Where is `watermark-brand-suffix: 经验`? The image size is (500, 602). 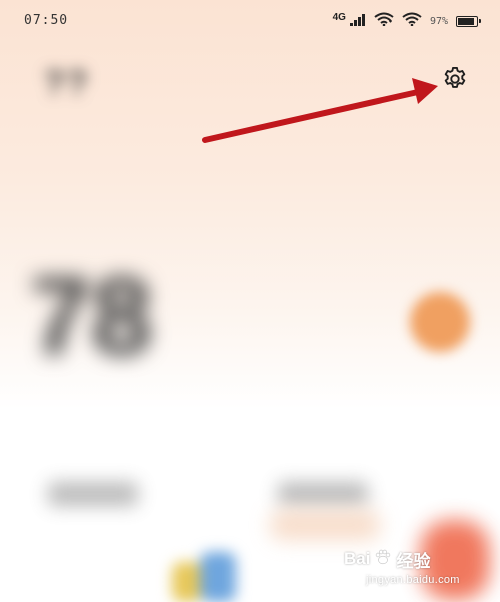
watermark-brand-suffix: 经验 is located at coordinates (413, 561).